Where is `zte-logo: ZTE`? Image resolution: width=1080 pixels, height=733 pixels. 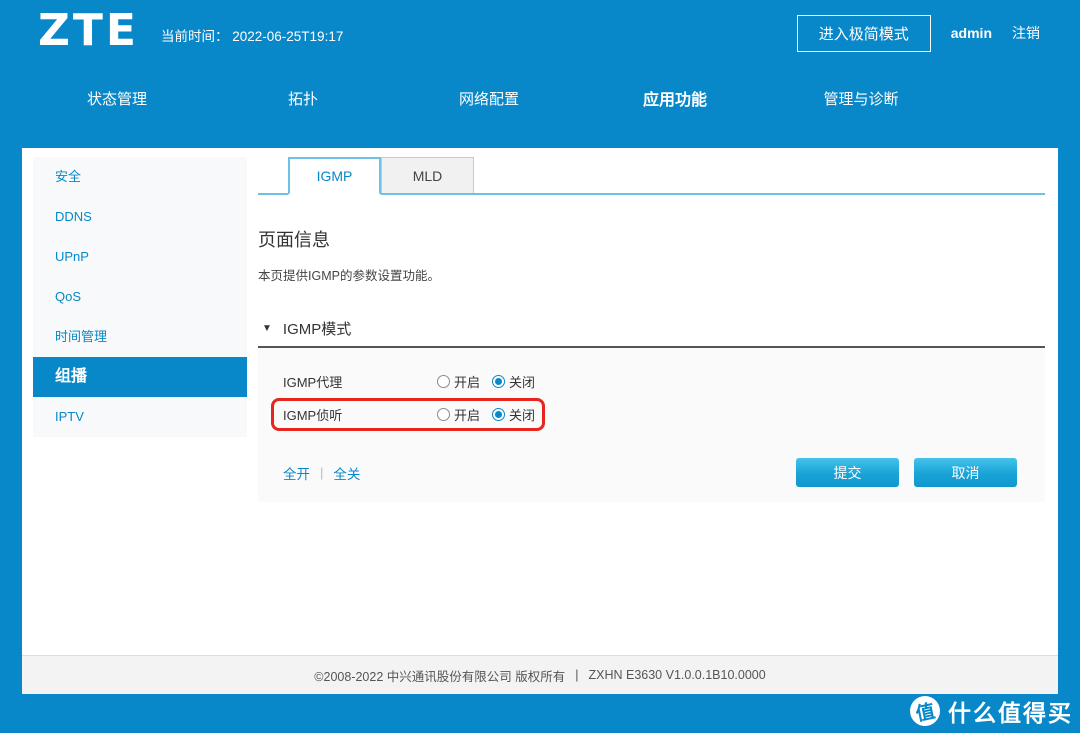 zte-logo: ZTE is located at coordinates (88, 30).